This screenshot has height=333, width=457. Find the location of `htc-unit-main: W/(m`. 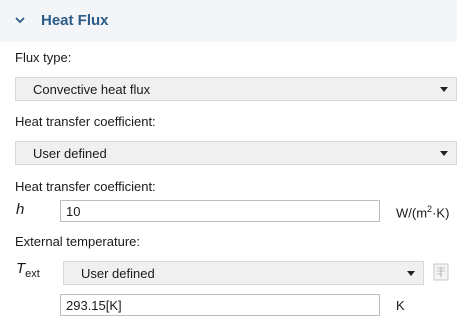

htc-unit-main: W/(m is located at coordinates (412, 213).